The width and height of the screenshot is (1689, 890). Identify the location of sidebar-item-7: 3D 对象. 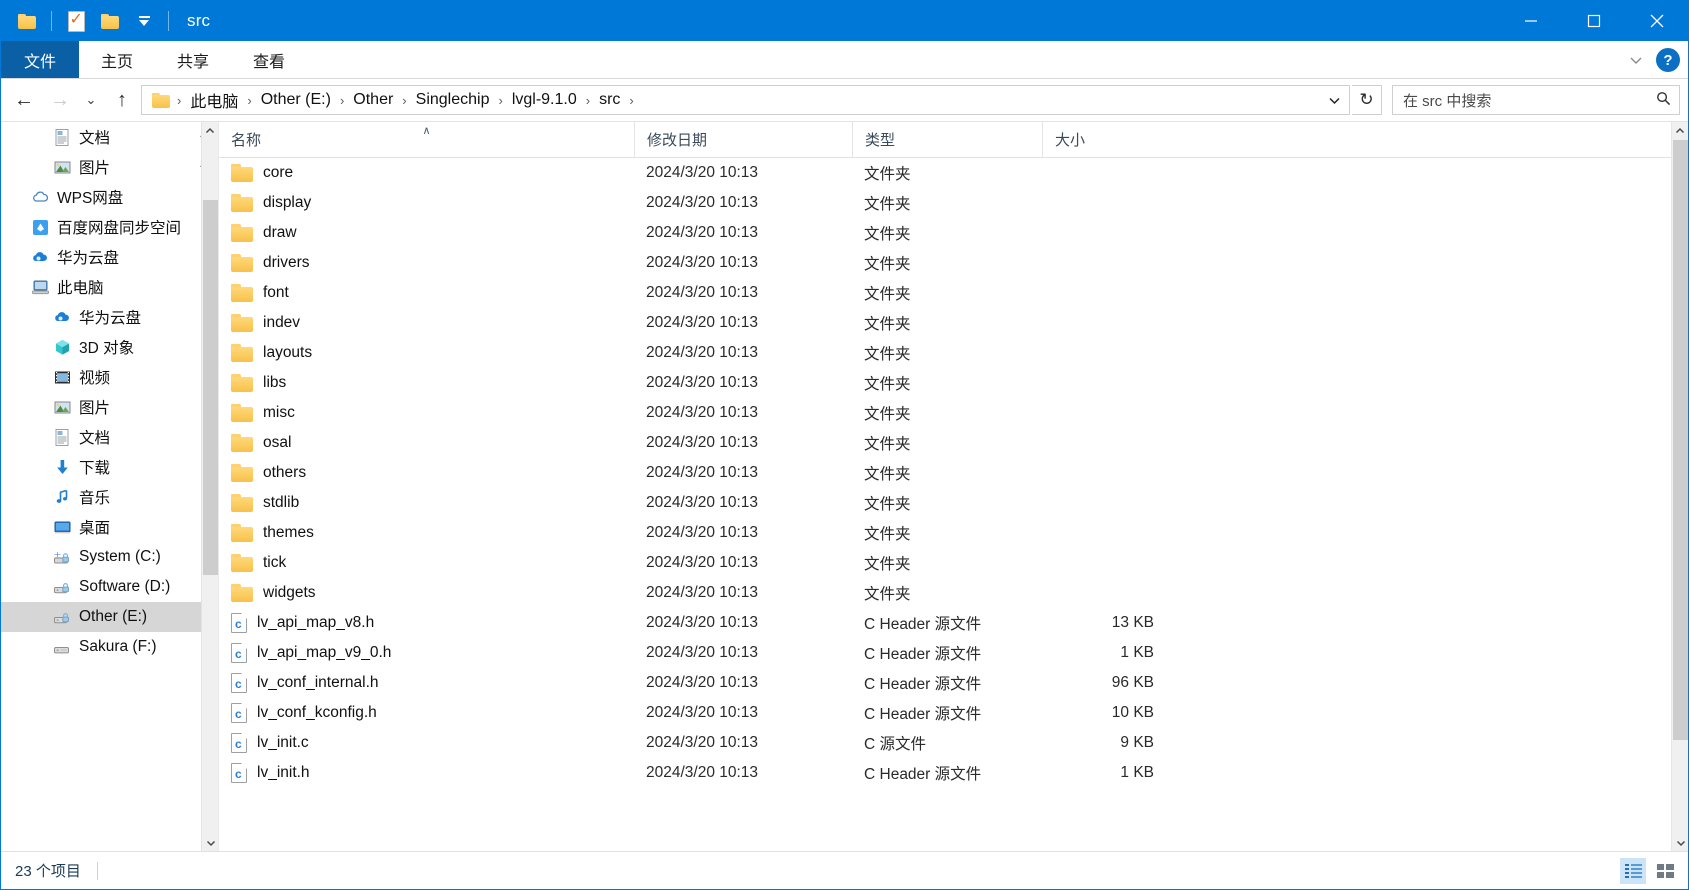
(109, 347).